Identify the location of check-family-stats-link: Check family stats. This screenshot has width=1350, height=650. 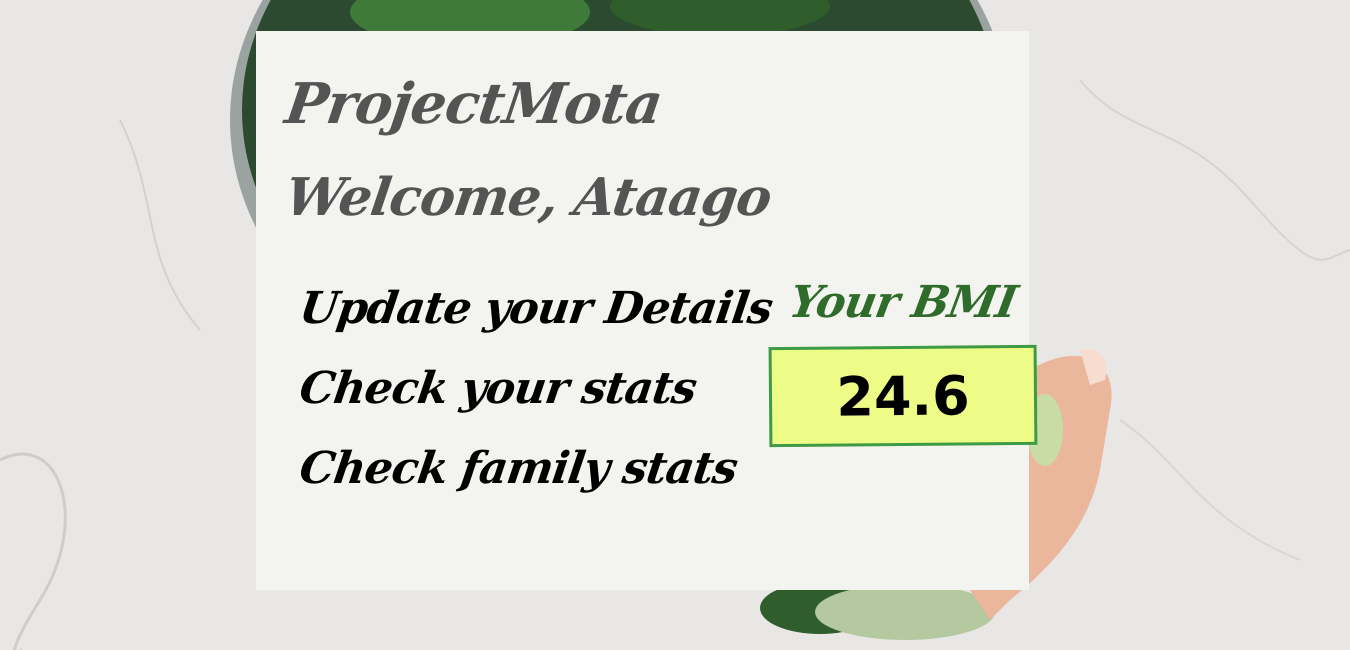
(518, 468).